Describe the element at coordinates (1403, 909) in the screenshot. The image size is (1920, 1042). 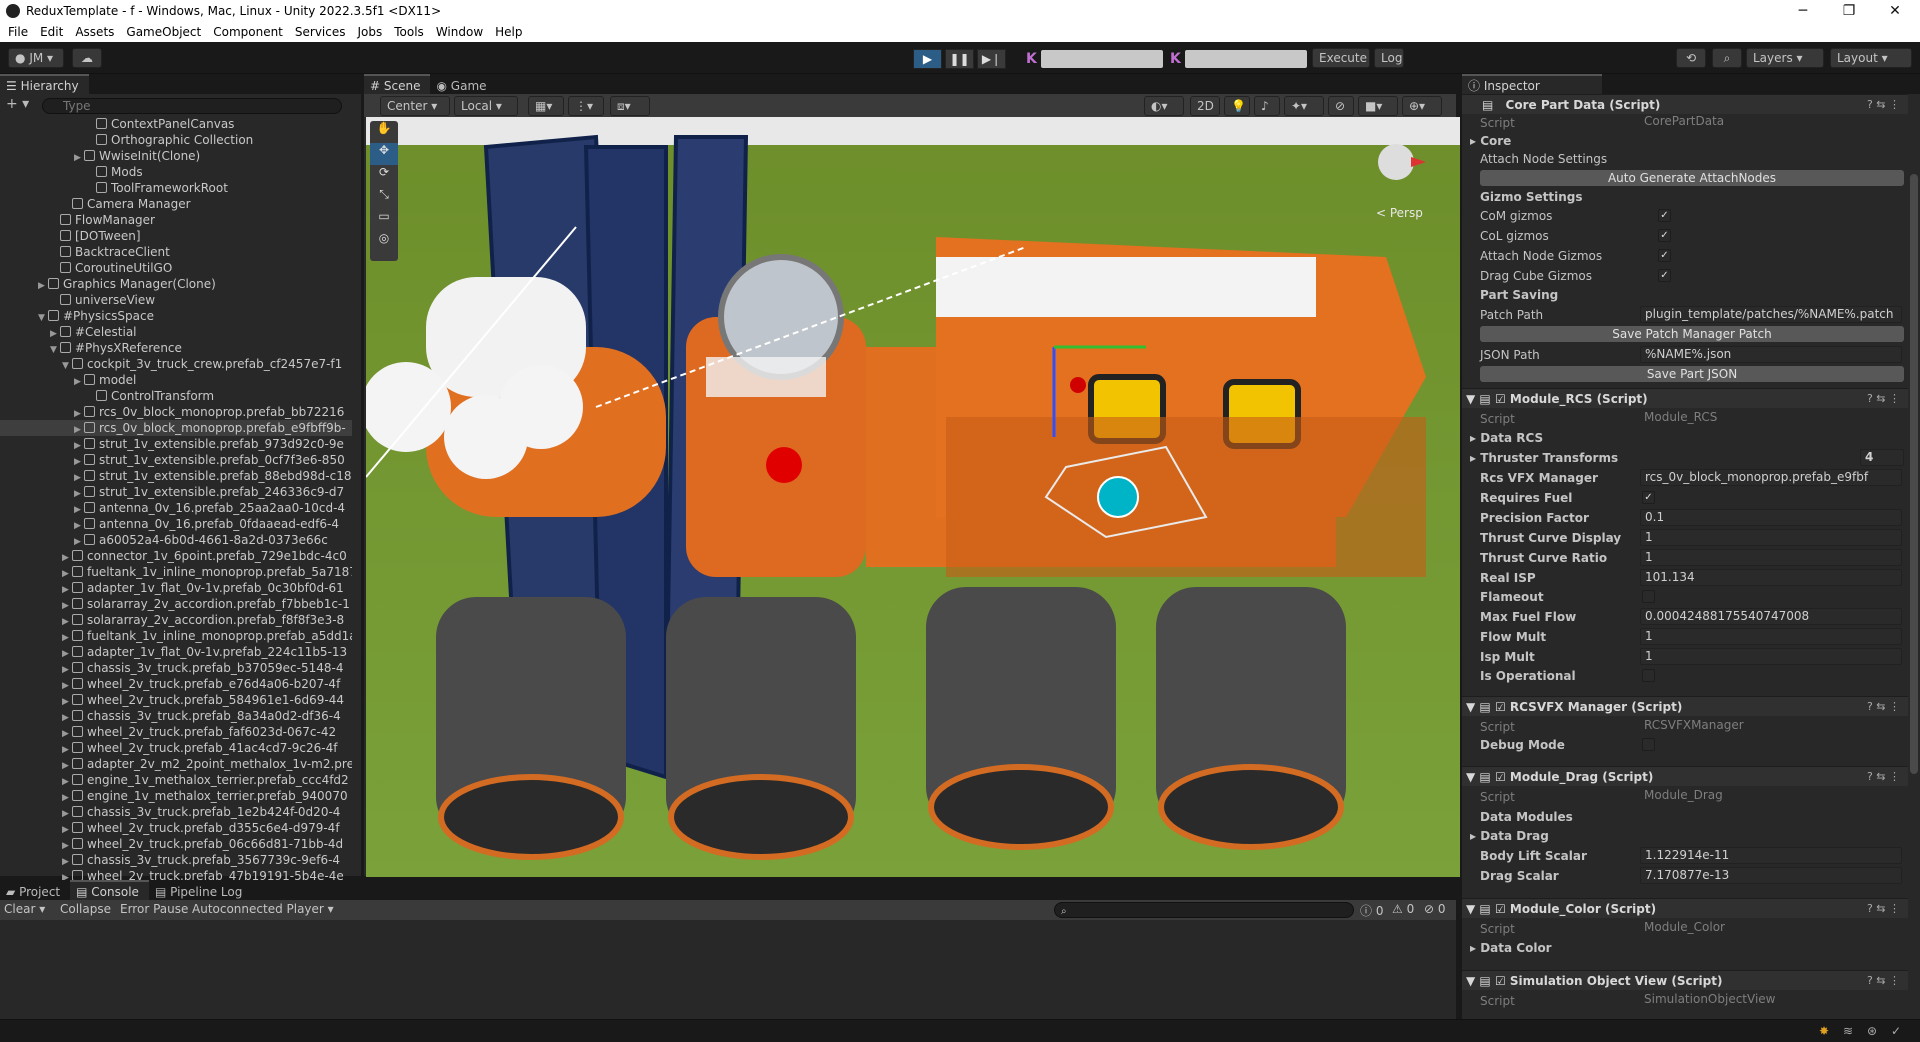
I see `warning-count: ⚠ 0` at that location.